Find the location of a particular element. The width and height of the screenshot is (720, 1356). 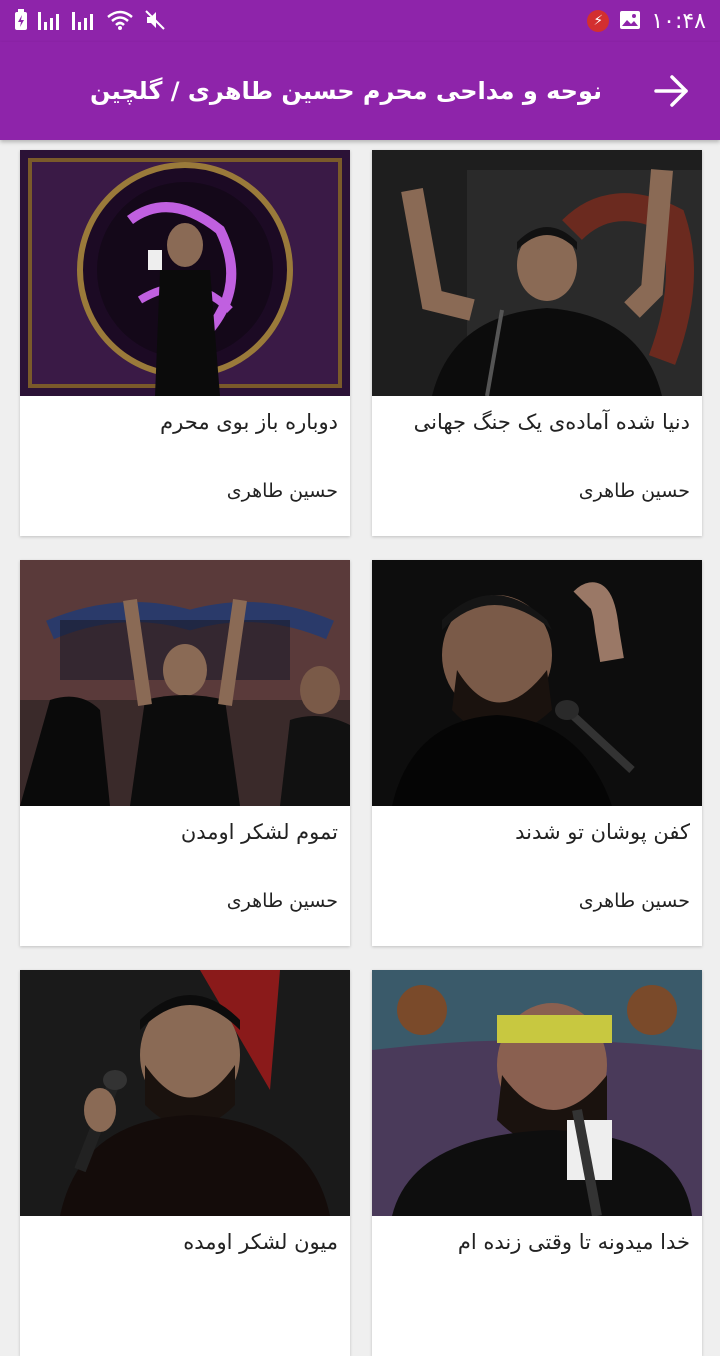

track-card: دوباره باز بوی محرم حسین طاهری is located at coordinates (185, 343).